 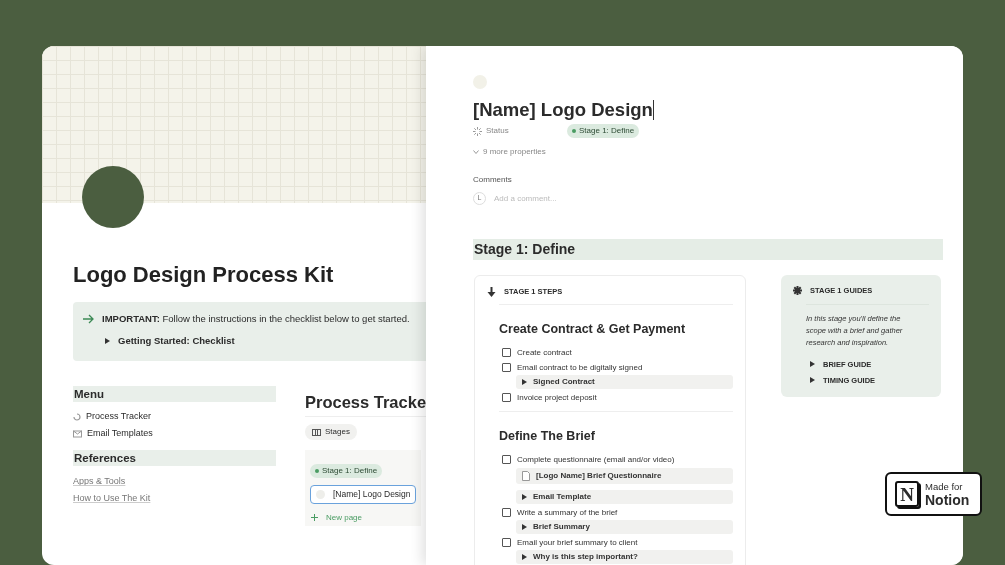 What do you see at coordinates (204, 275) in the screenshot?
I see `page-title: Logo Design Process Kit` at bounding box center [204, 275].